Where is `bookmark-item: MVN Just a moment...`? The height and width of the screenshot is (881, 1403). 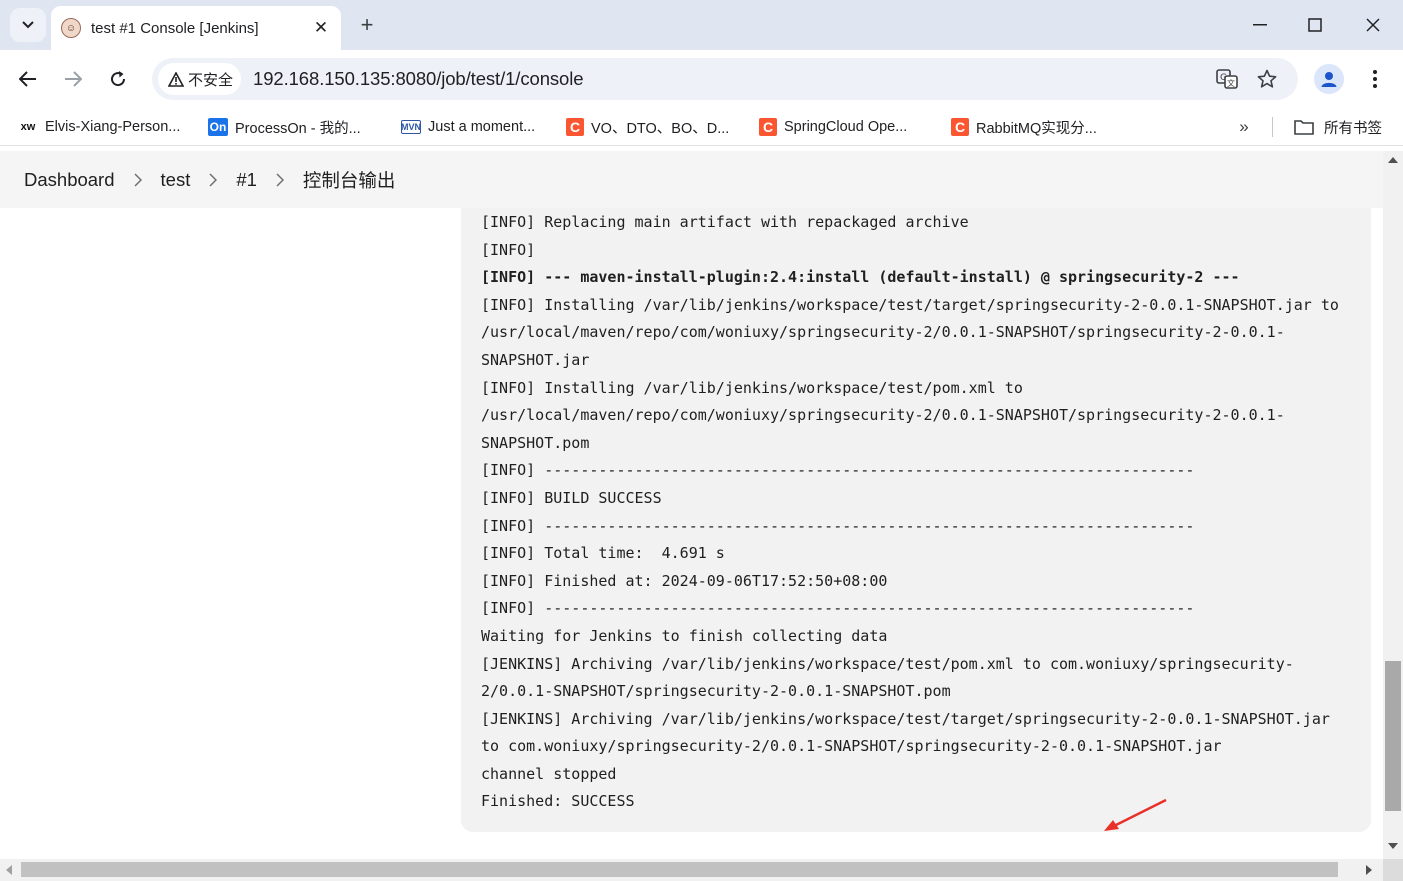 bookmark-item: MVN Just a moment... is located at coordinates (468, 127).